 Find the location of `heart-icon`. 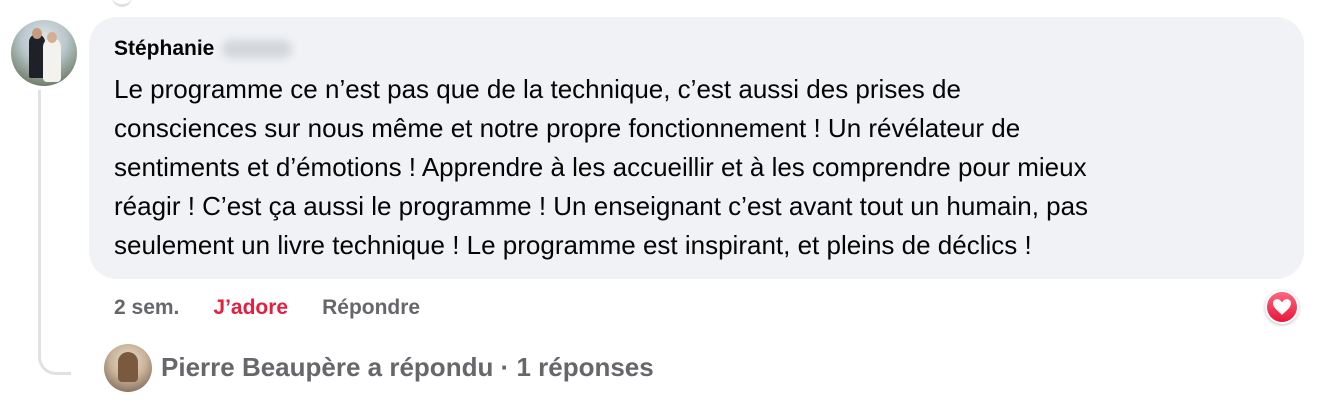

heart-icon is located at coordinates (1282, 307).